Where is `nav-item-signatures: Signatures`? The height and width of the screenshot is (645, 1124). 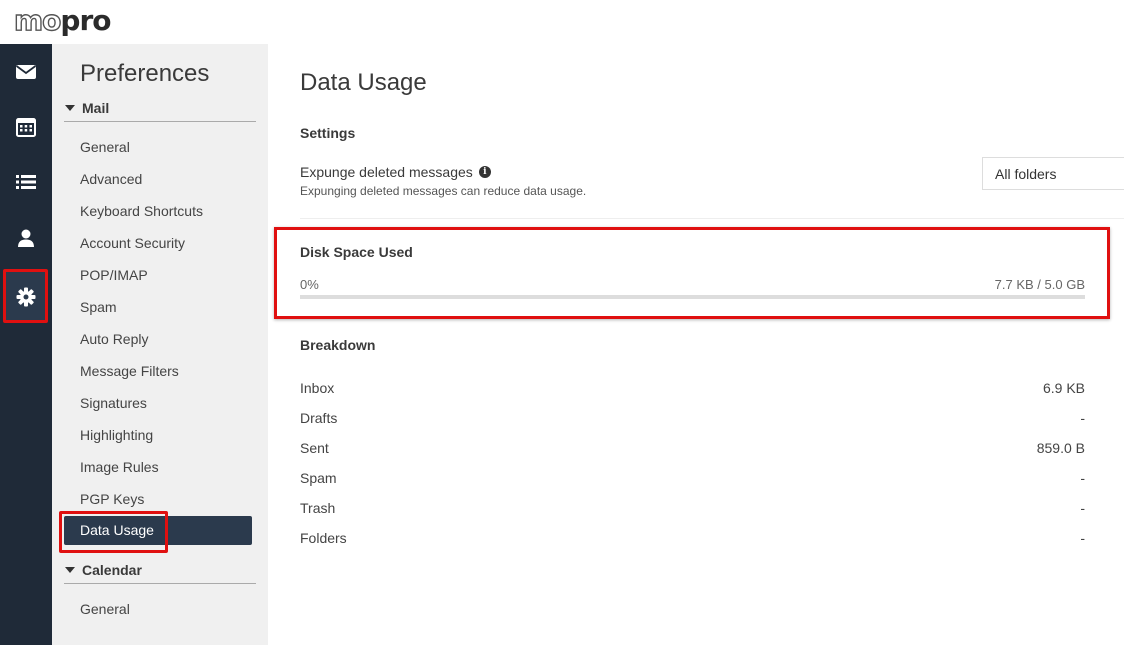
nav-item-signatures: Signatures is located at coordinates (113, 403).